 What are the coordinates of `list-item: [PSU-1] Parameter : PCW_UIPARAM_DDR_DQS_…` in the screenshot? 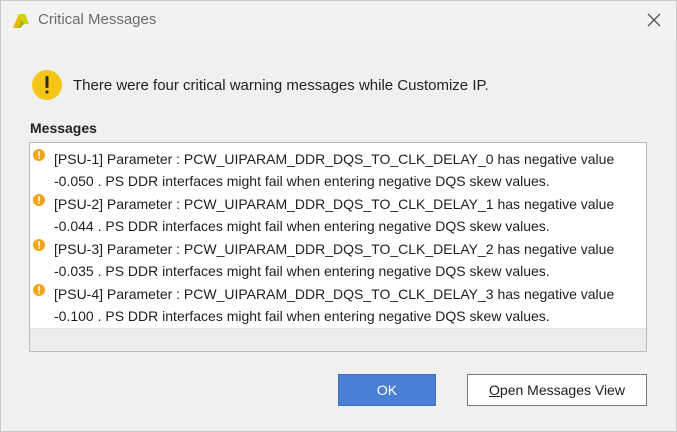 It's located at (338, 166).